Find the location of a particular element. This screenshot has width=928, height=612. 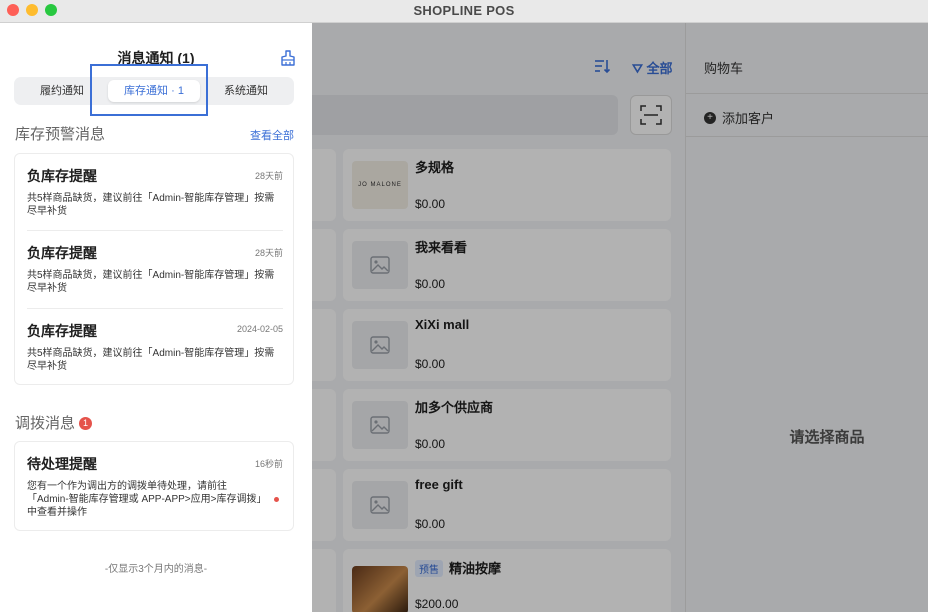

window-title: SHOPLINE POS is located at coordinates (464, 10).